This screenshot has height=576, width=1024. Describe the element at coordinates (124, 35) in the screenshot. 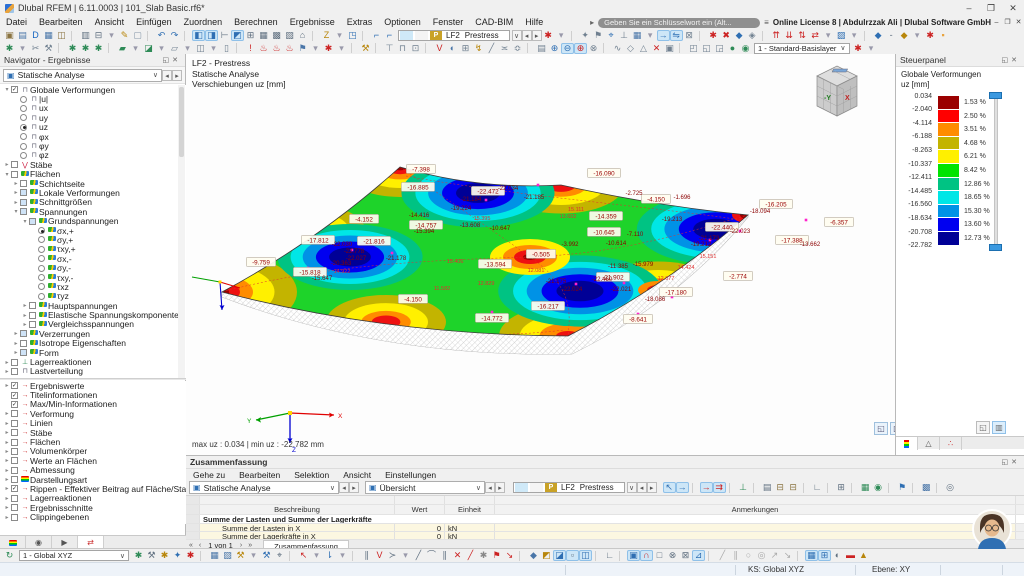

I see `toolbar-icon: ✎` at that location.